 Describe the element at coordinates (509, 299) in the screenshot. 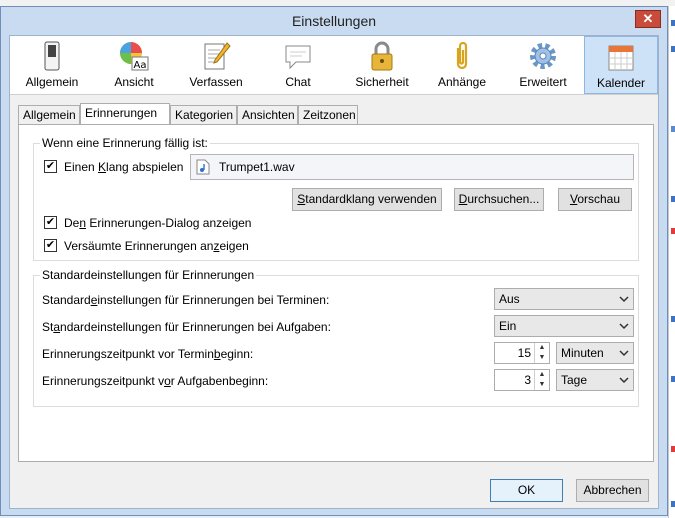

I see `select-value: Aus` at that location.